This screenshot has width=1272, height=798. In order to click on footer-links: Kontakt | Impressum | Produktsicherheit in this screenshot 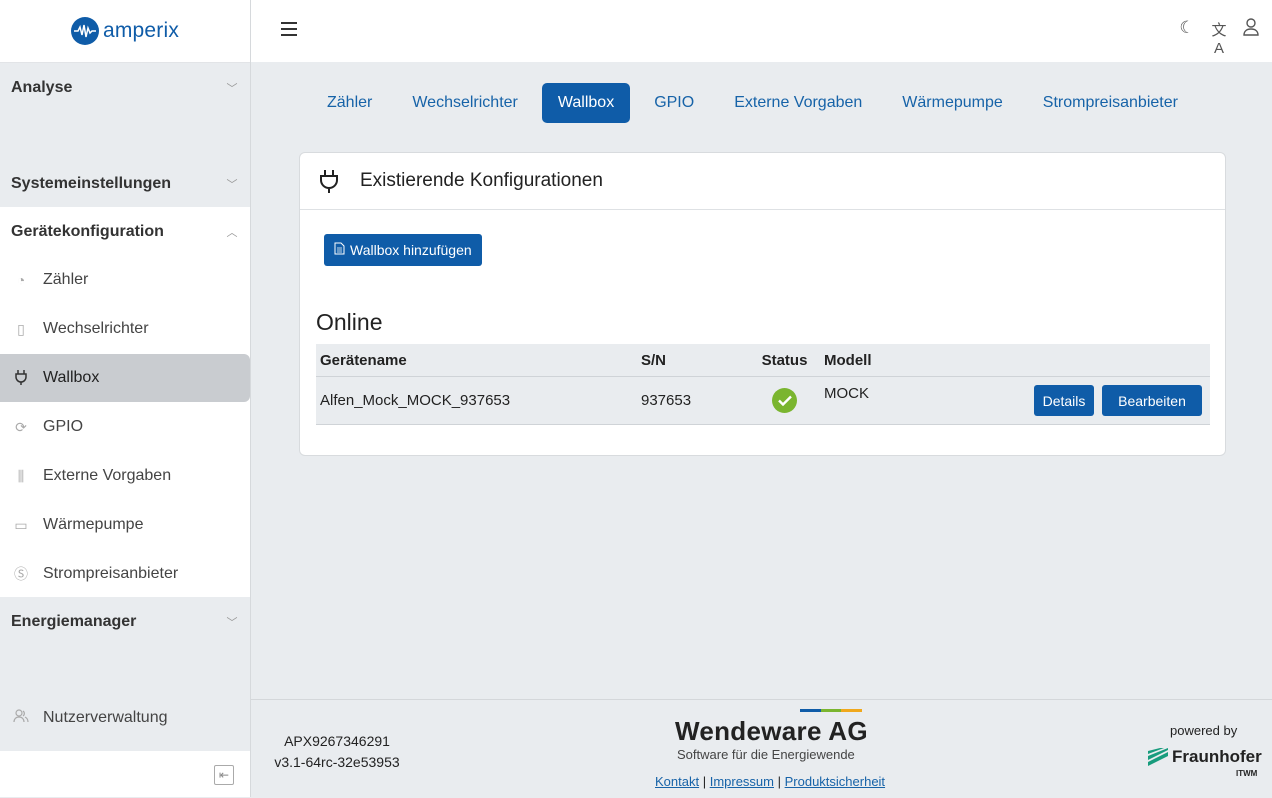, I will do `click(770, 781)`.